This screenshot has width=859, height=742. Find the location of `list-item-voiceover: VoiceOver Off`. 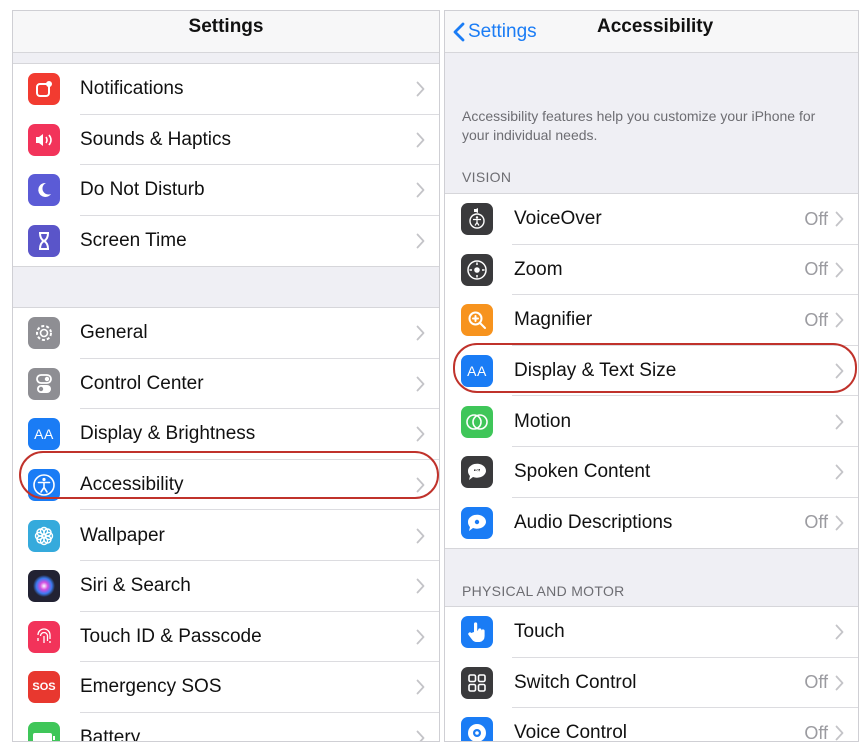

list-item-voiceover: VoiceOver Off is located at coordinates (651, 219).